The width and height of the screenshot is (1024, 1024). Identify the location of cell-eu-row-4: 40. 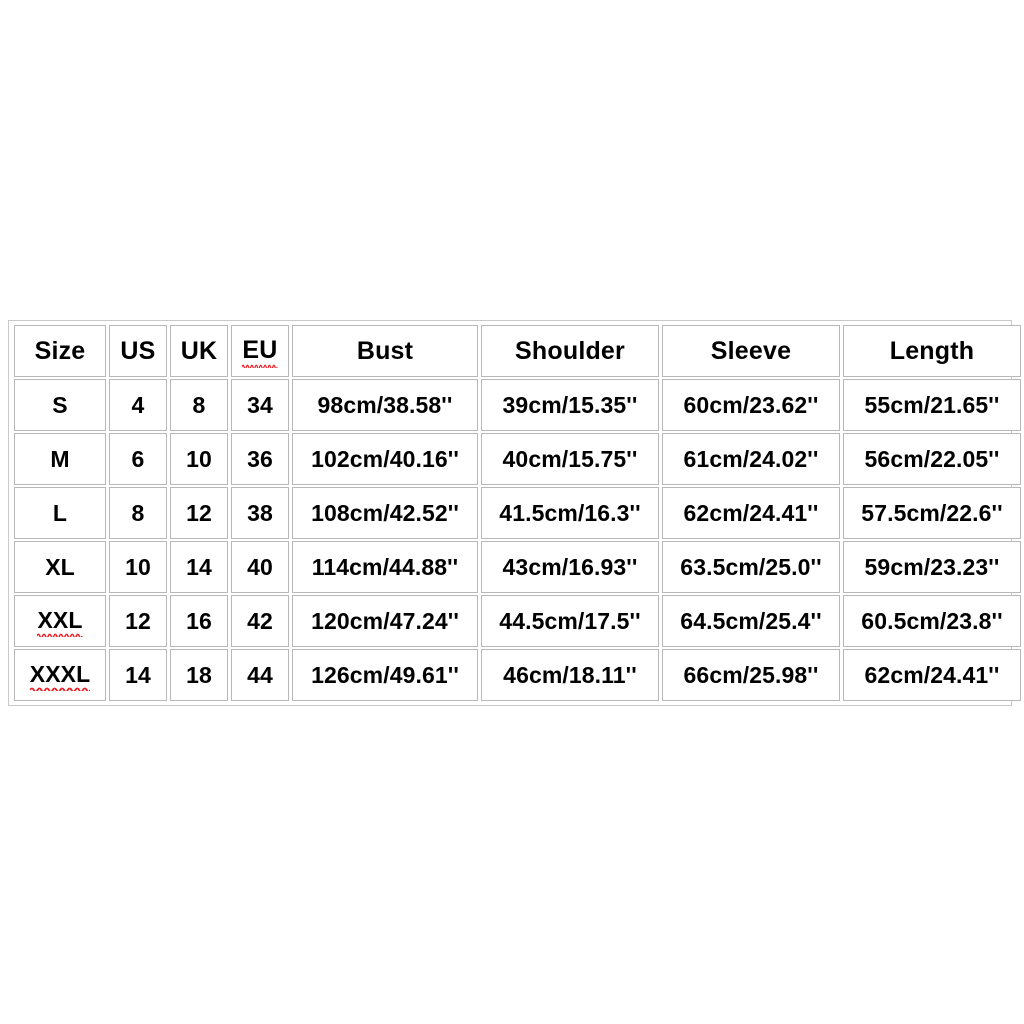
(260, 567).